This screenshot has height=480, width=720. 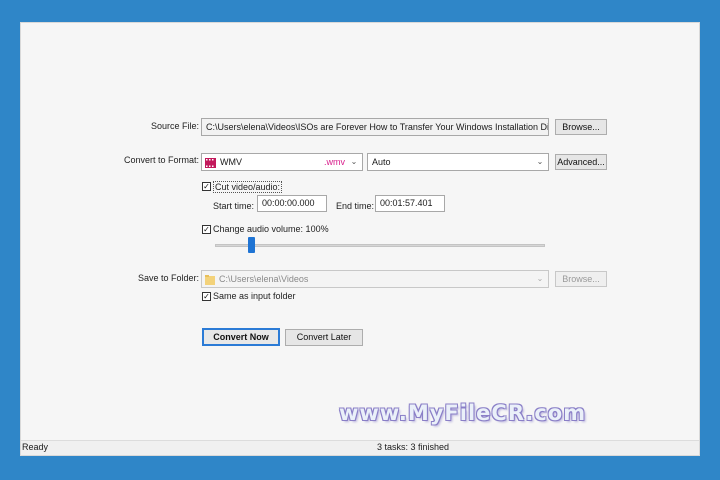 What do you see at coordinates (375, 279) in the screenshot?
I see `save-folder-dropdown: C:\Users\elena\Videos ⌄` at bounding box center [375, 279].